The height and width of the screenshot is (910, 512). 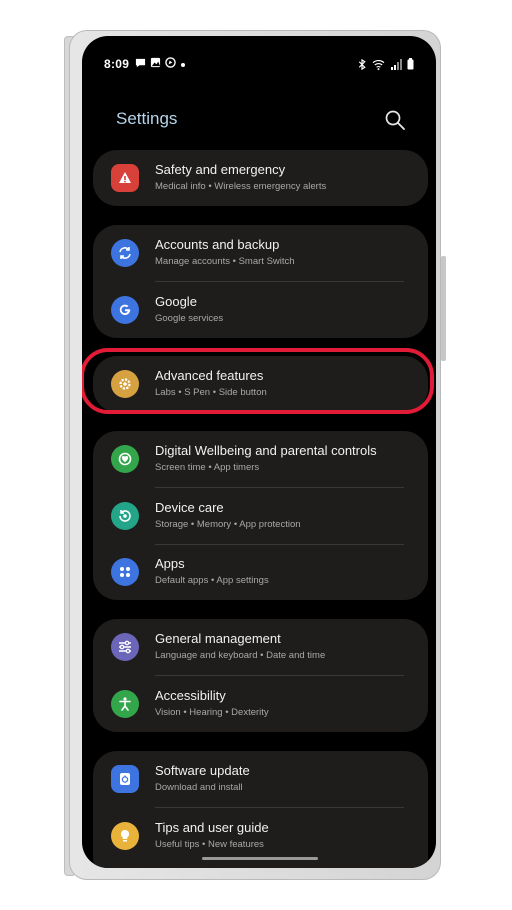 I want to click on dot-icon, so click(x=183, y=64).